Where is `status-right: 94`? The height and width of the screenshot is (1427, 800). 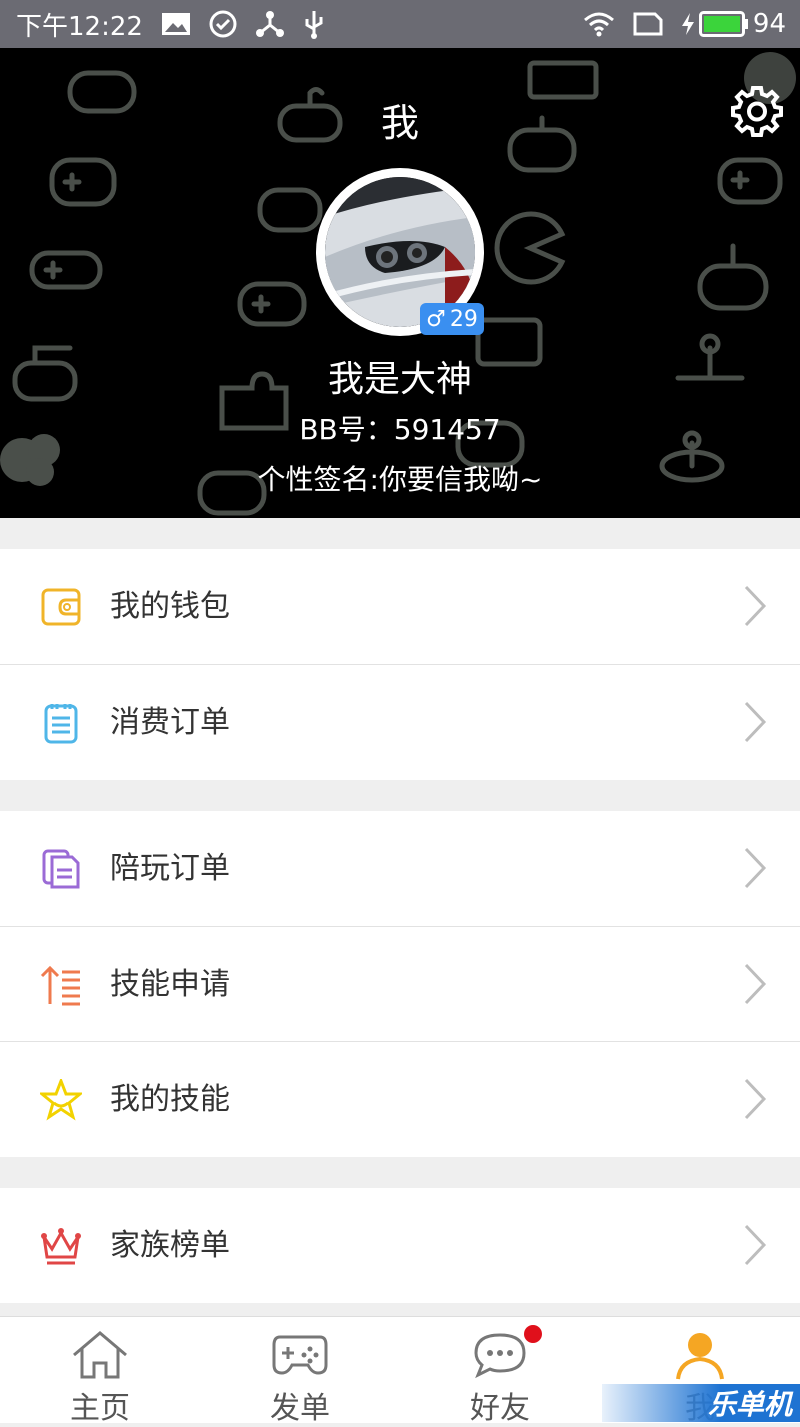 status-right: 94 is located at coordinates (684, 24).